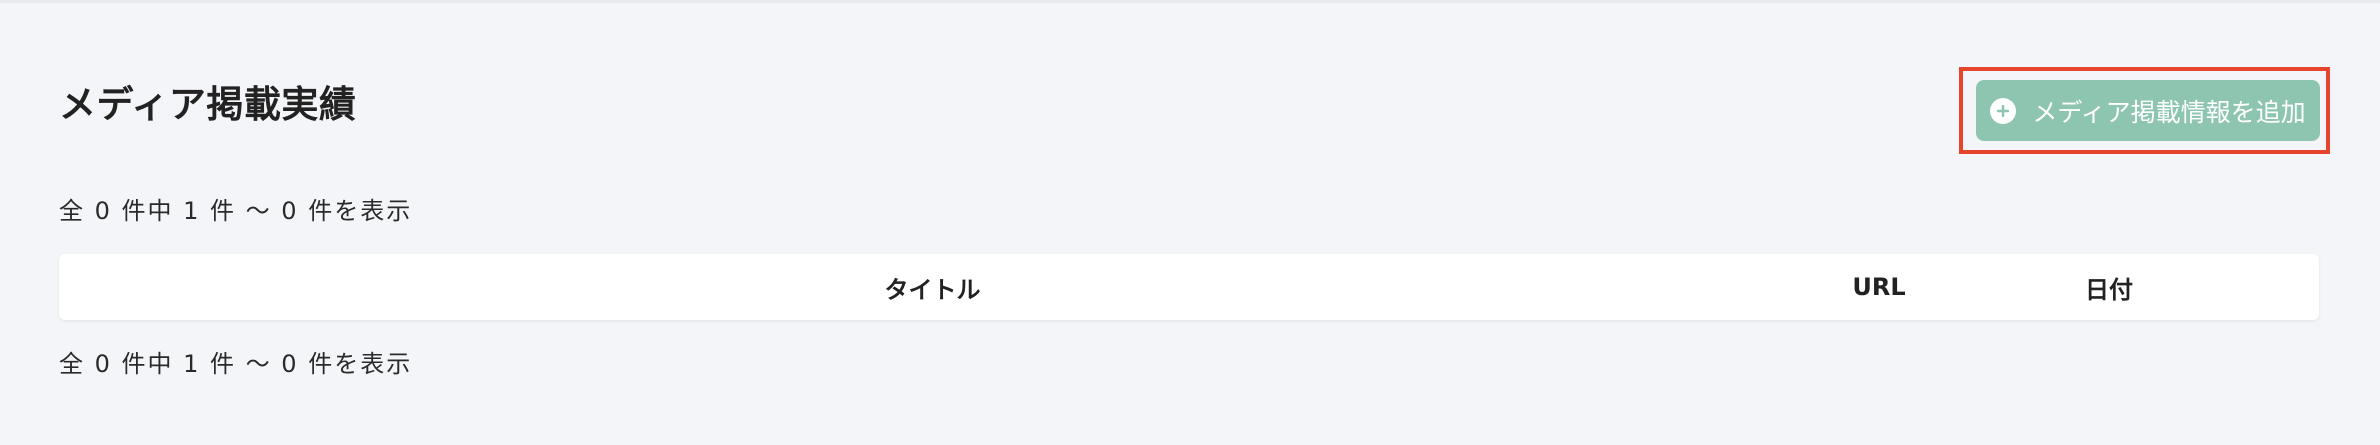 The width and height of the screenshot is (2380, 445). Describe the element at coordinates (932, 289) in the screenshot. I see `column-header-title: タイトル` at that location.